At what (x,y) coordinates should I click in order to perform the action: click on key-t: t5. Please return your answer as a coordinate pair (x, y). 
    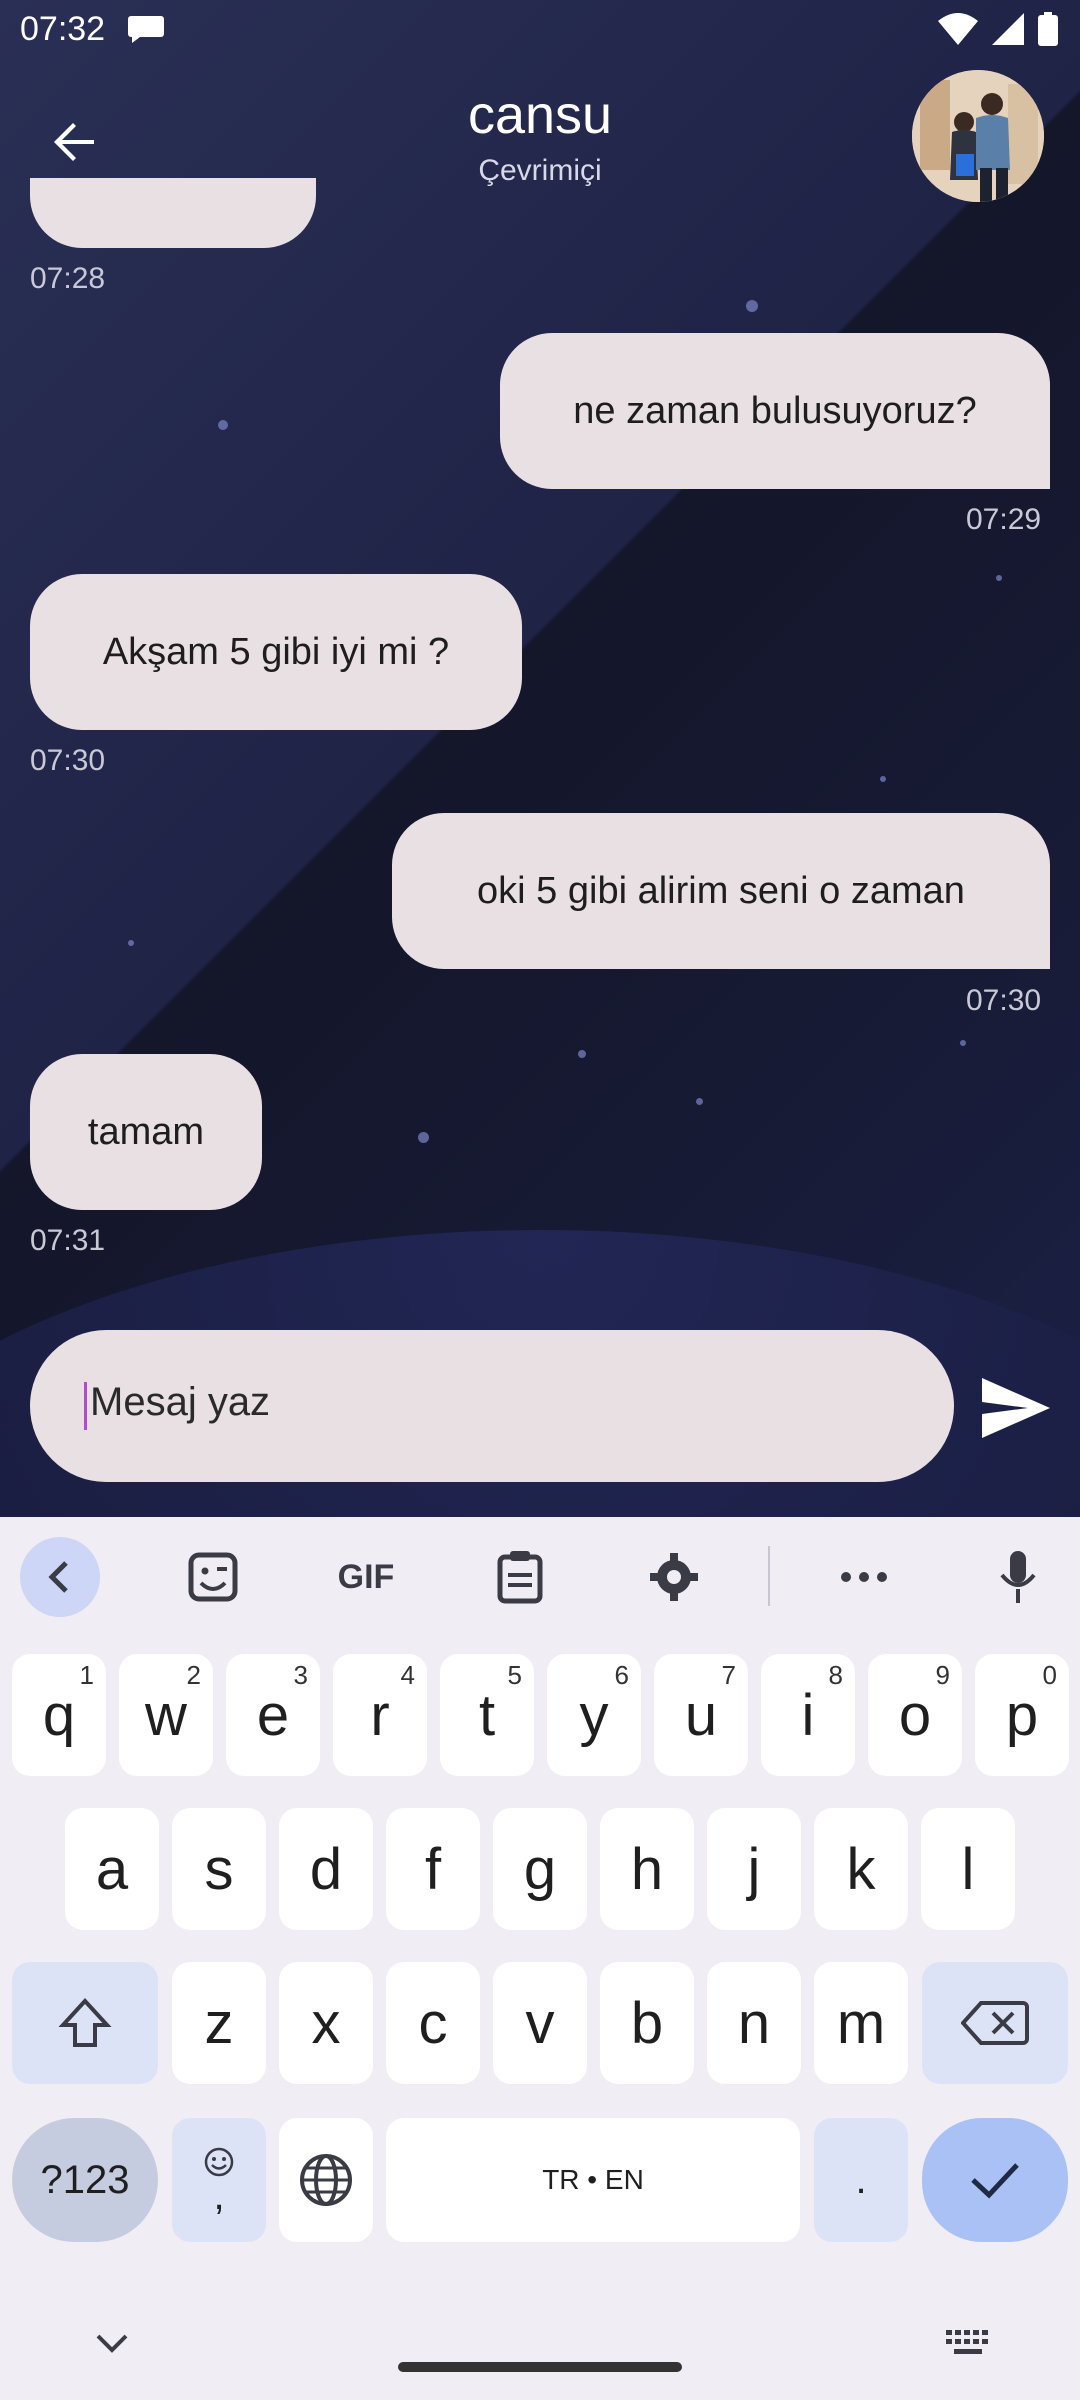
    Looking at the image, I should click on (487, 1715).